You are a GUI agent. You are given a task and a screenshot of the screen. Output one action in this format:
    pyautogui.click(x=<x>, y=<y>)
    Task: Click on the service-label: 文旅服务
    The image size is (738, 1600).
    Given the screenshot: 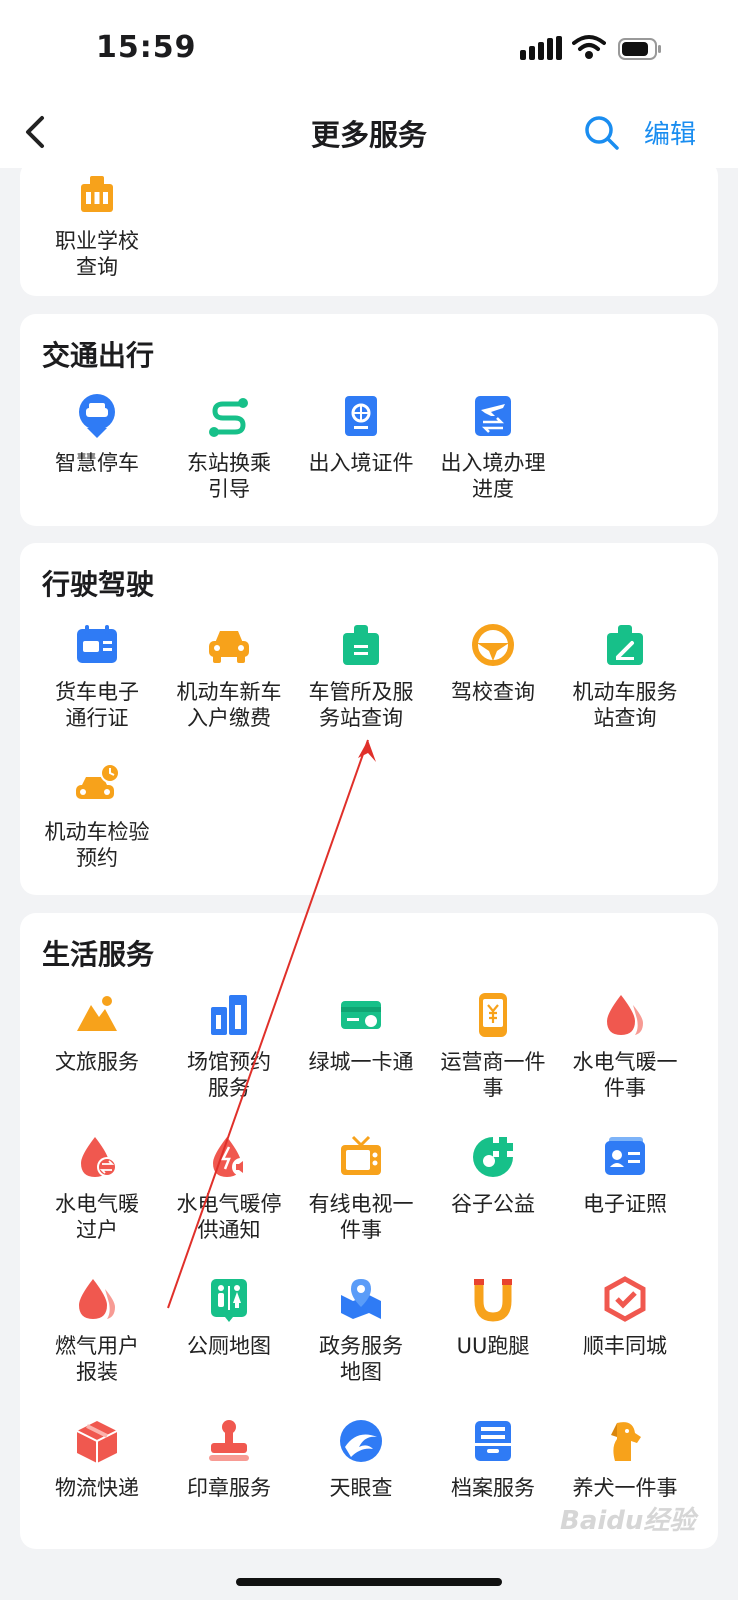 What is the action you would take?
    pyautogui.click(x=97, y=1062)
    